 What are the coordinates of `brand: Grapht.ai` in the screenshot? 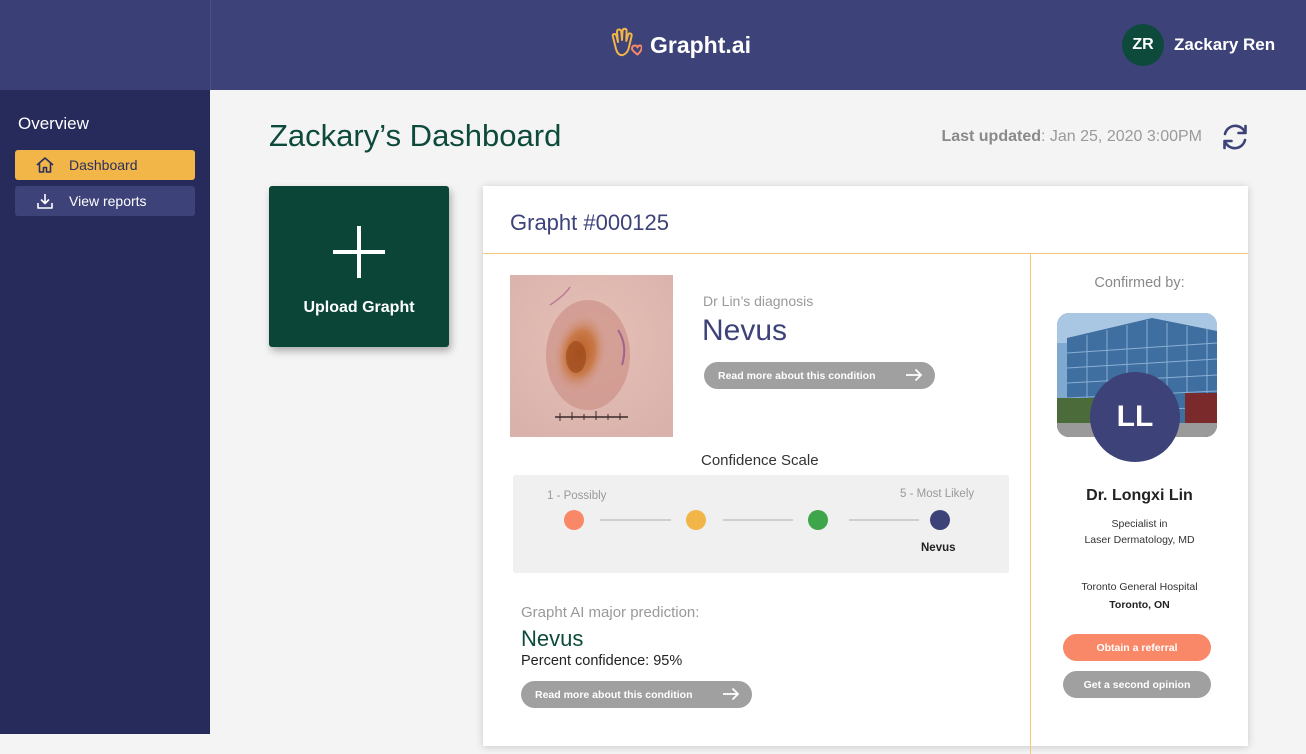 It's located at (679, 45).